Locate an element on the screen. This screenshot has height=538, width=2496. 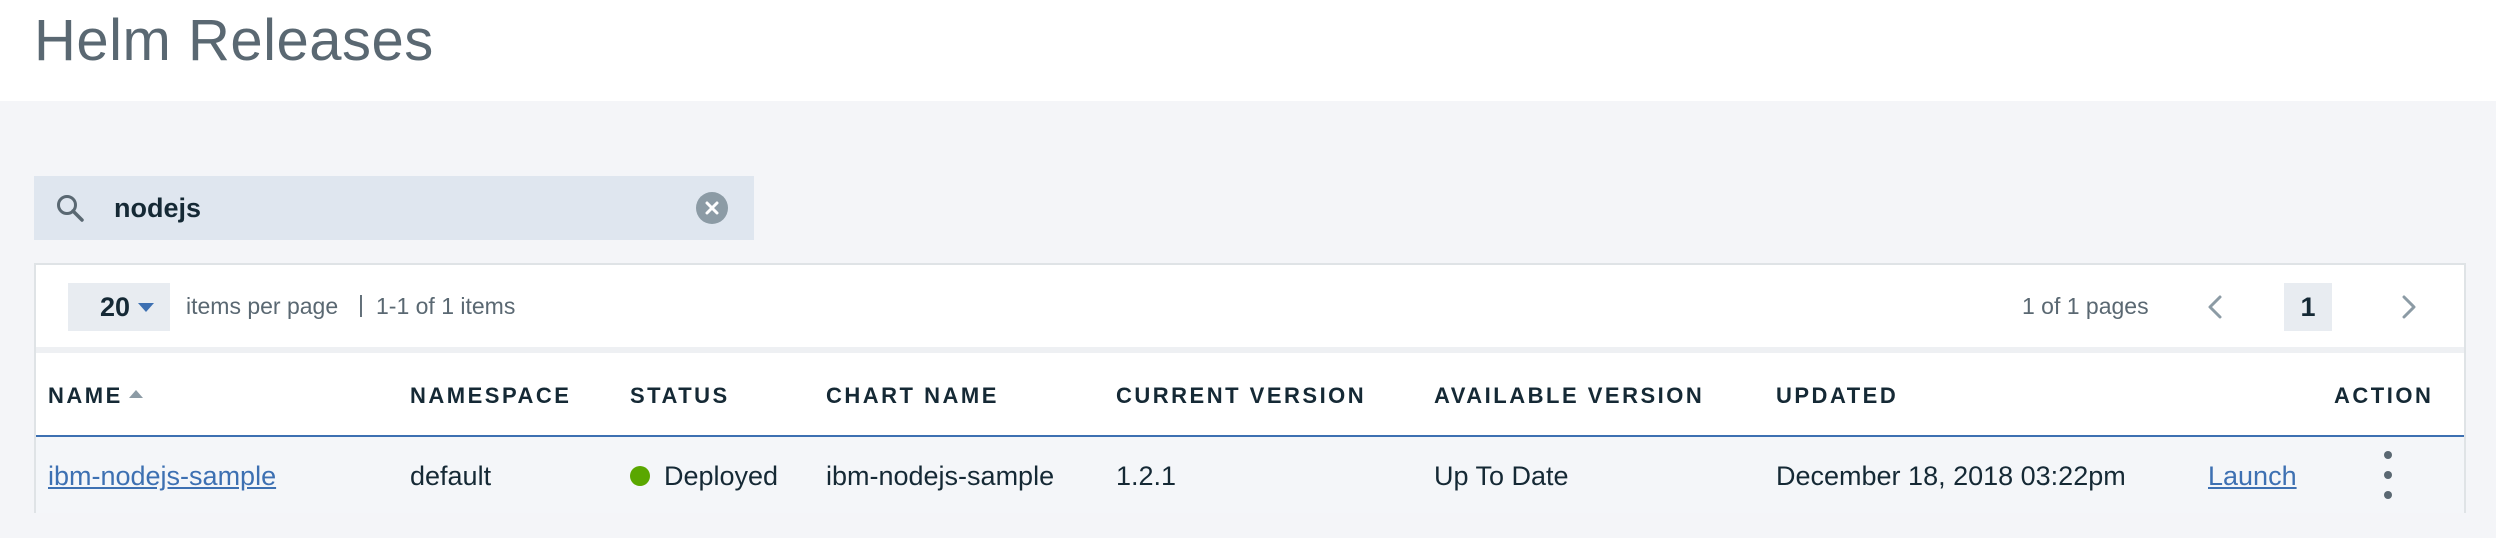
items-per-page-select: 20 is located at coordinates (119, 307).